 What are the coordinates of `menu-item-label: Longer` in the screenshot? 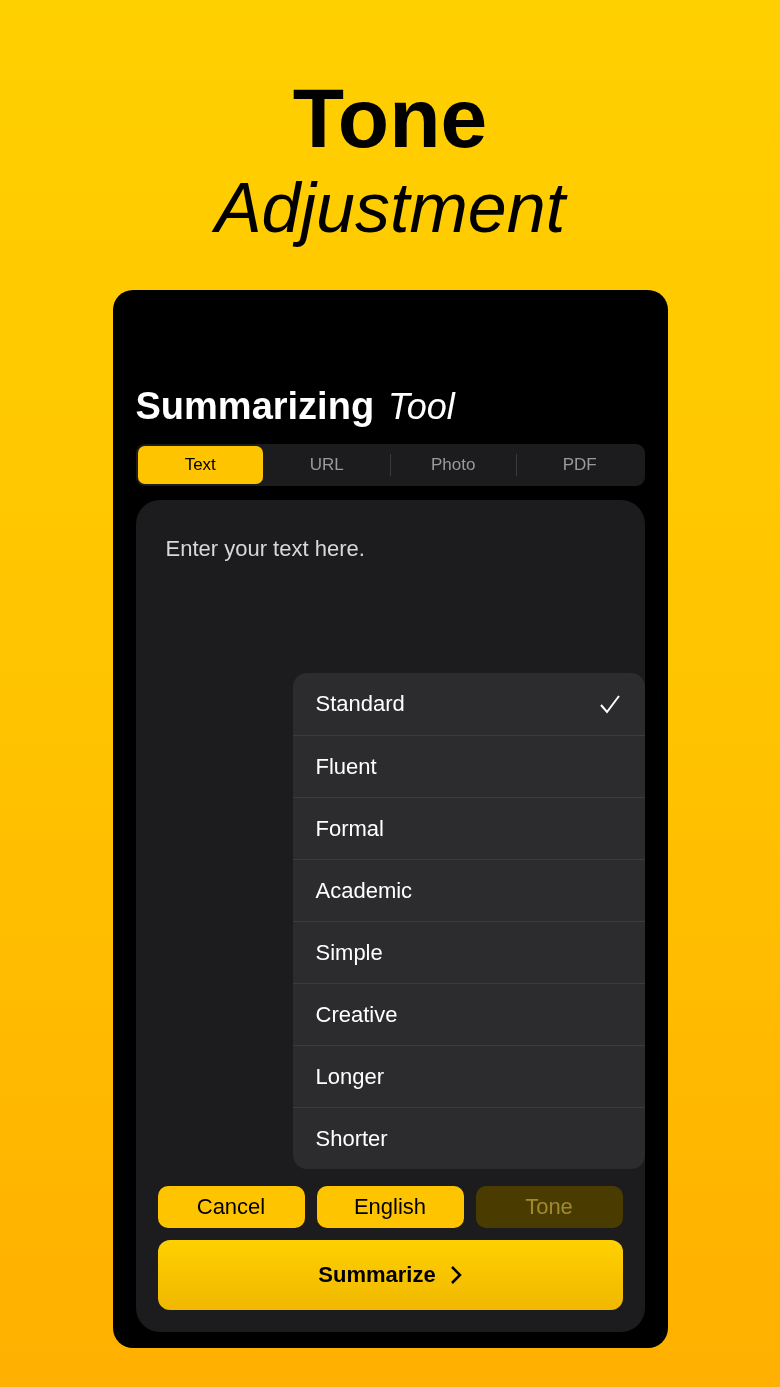 It's located at (349, 1076).